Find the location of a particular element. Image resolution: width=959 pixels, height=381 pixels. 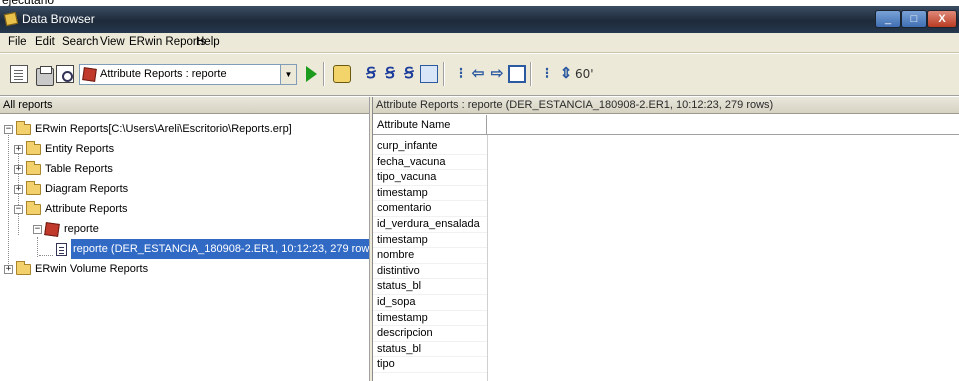

menu-search: Search is located at coordinates (80, 42).